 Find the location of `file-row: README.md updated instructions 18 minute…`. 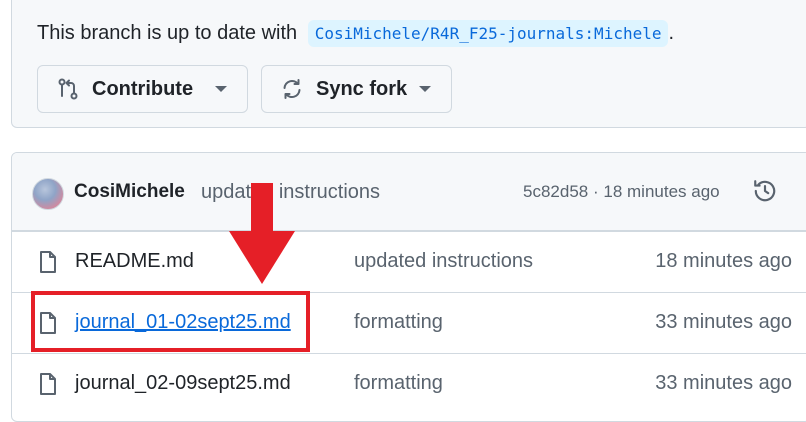

file-row: README.md updated instructions 18 minute… is located at coordinates (409, 261).